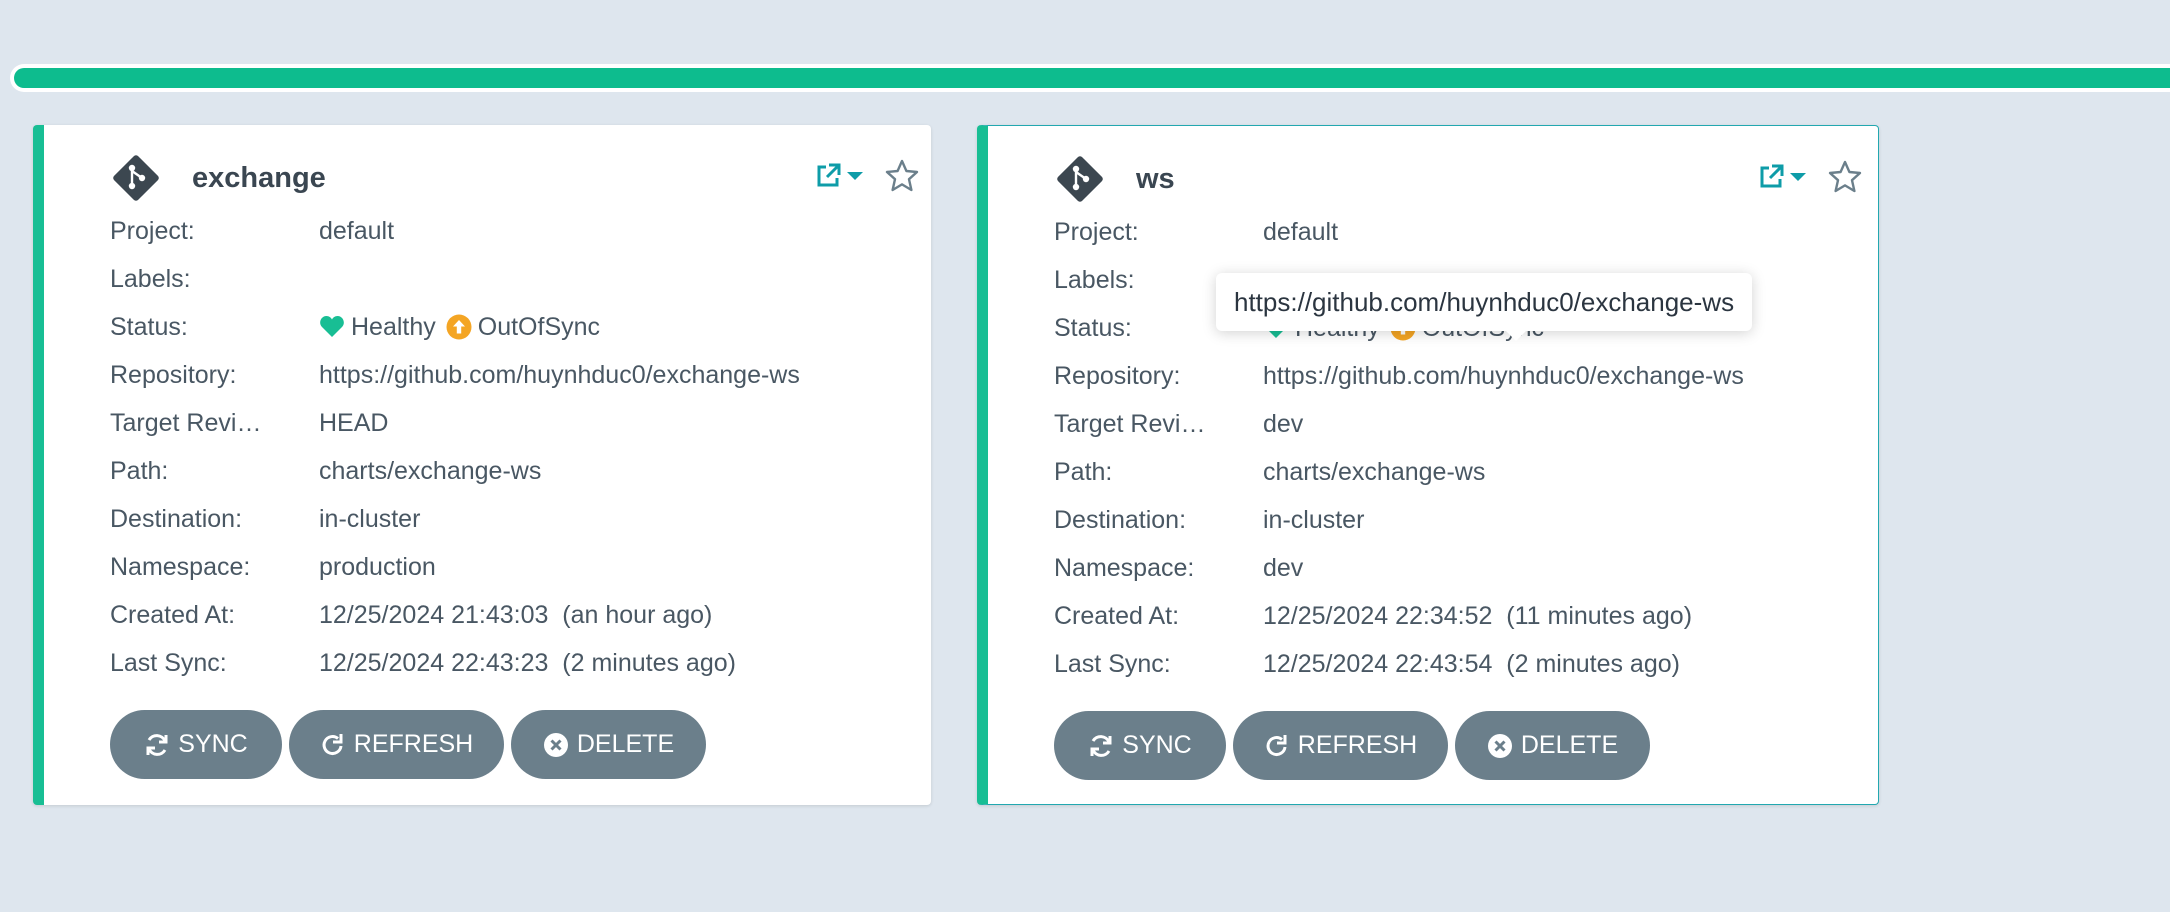 The height and width of the screenshot is (912, 2170). I want to click on row-status: Status: Healthy OutOfSync, so click(455, 327).